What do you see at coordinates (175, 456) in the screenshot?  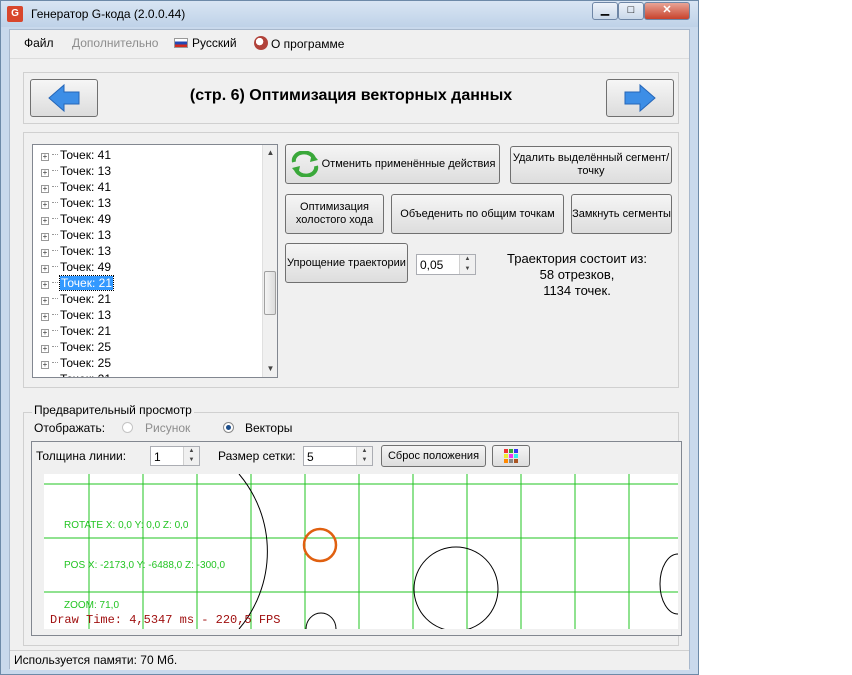 I see `line-width-input: 1 ▲ ▼` at bounding box center [175, 456].